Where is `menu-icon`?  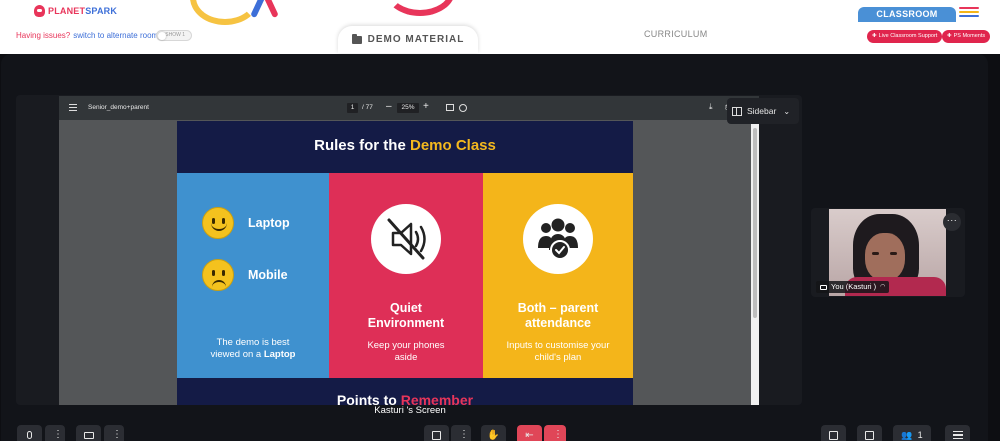 menu-icon is located at coordinates (73, 107).